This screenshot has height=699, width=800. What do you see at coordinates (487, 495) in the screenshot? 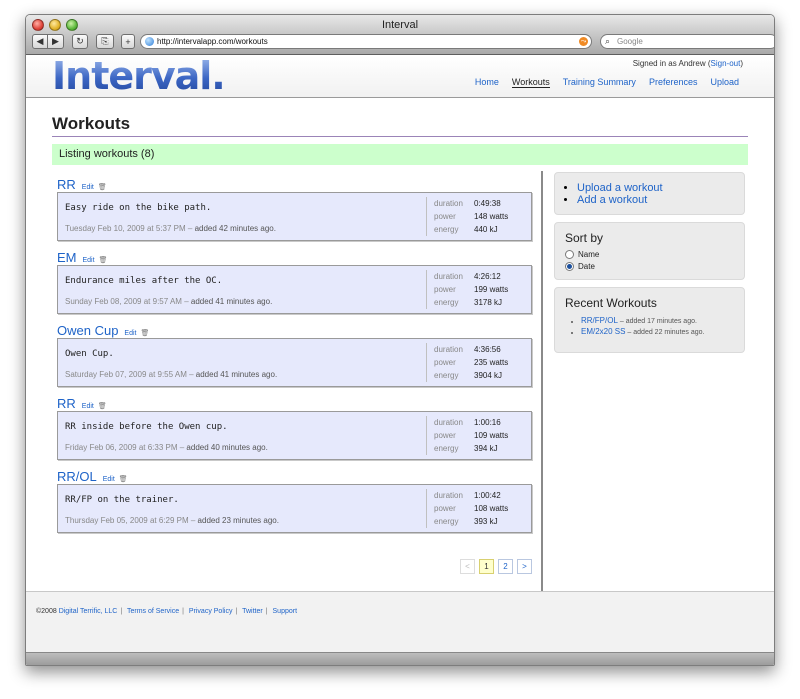
I see `duration-value: 1:00:42` at bounding box center [487, 495].